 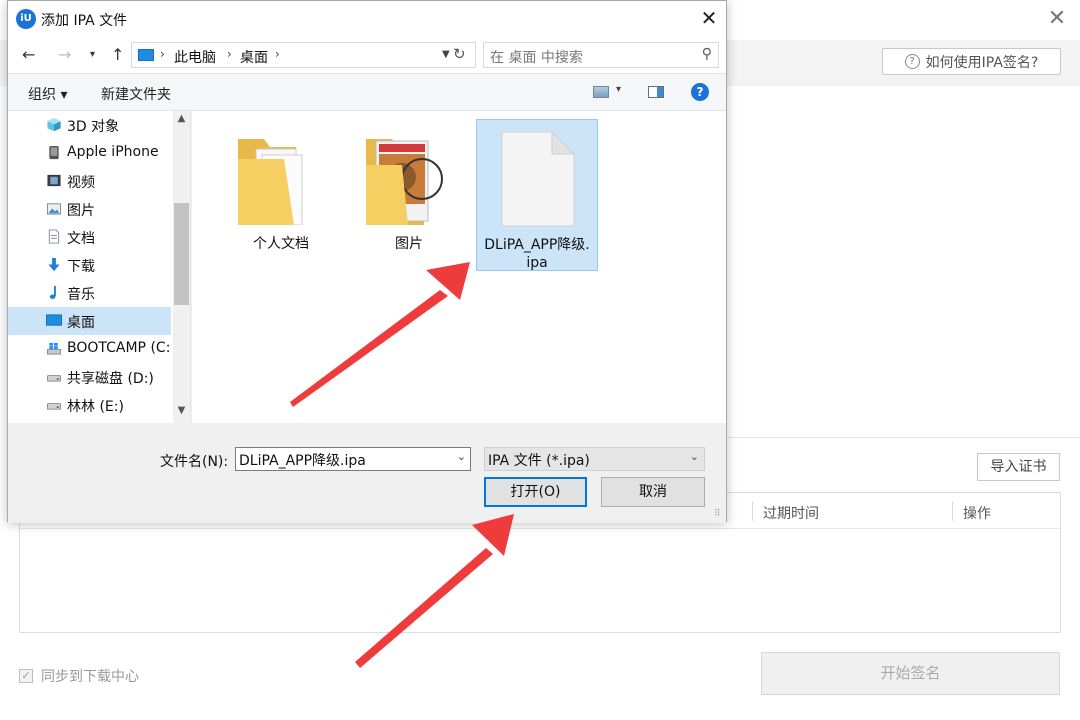 I want to click on search-icon: ⚲, so click(x=707, y=54).